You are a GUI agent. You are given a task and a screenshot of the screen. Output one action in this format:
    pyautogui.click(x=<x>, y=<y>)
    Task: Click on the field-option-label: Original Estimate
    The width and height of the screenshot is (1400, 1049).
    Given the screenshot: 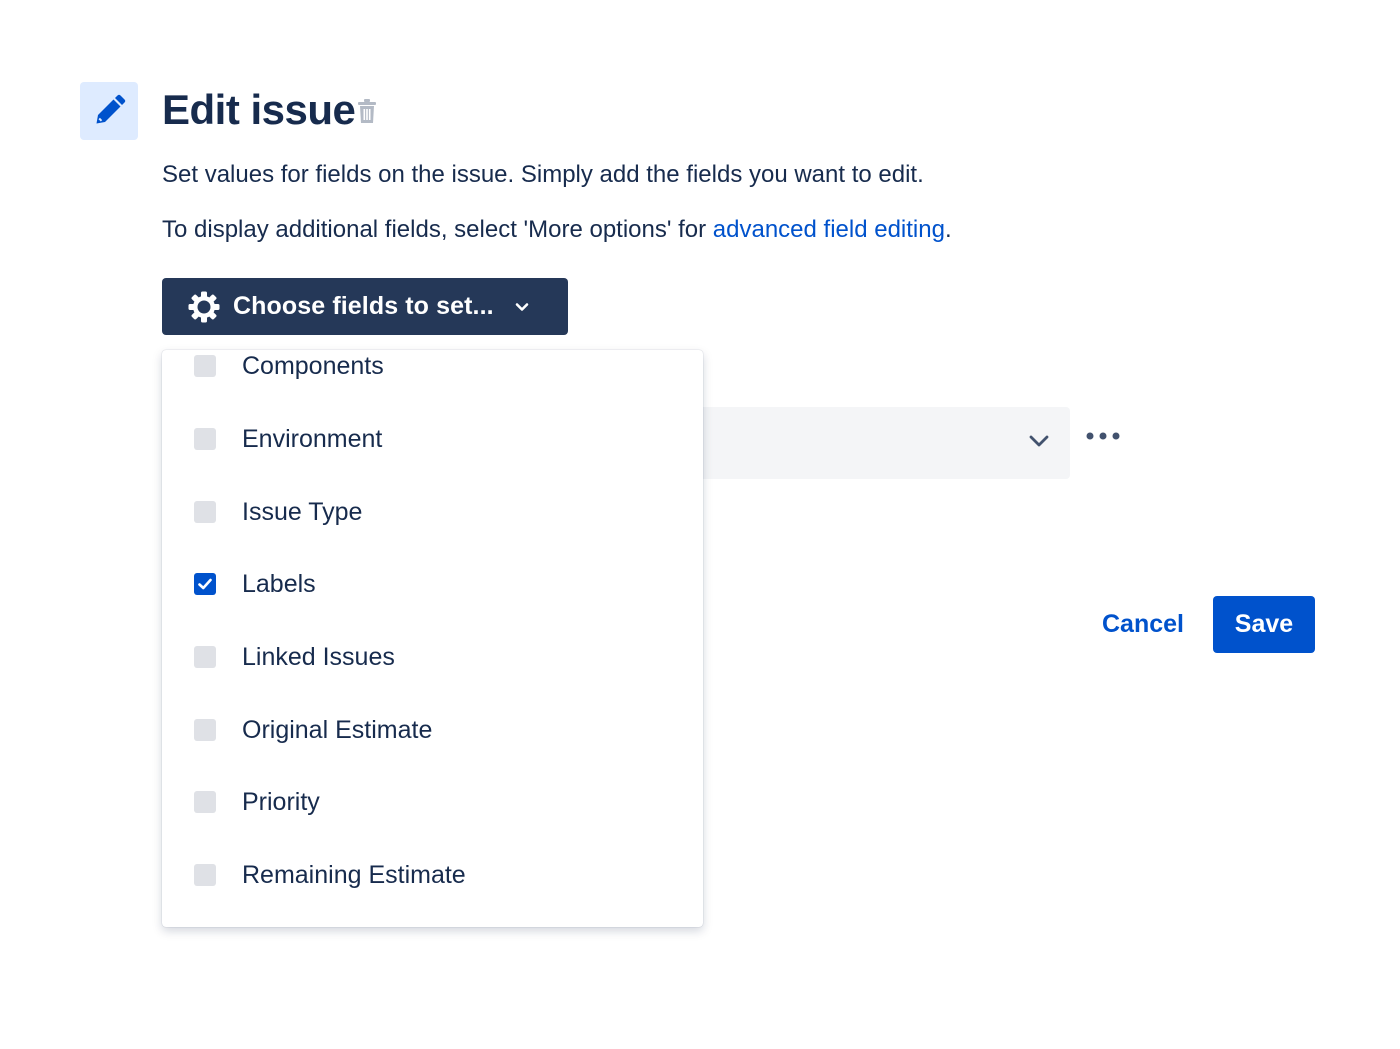 What is the action you would take?
    pyautogui.click(x=337, y=729)
    